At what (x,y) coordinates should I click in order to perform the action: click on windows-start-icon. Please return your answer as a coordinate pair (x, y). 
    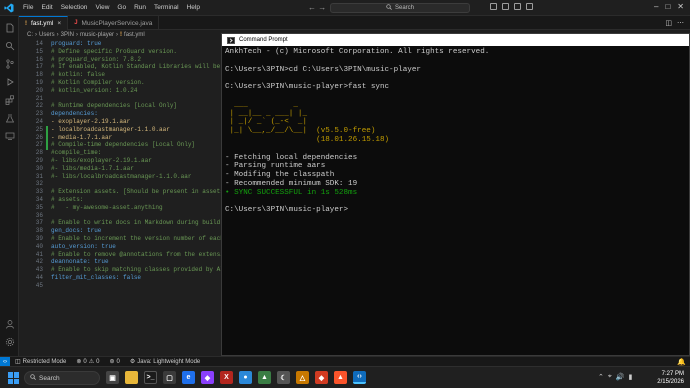
    Looking at the image, I should click on (14, 378).